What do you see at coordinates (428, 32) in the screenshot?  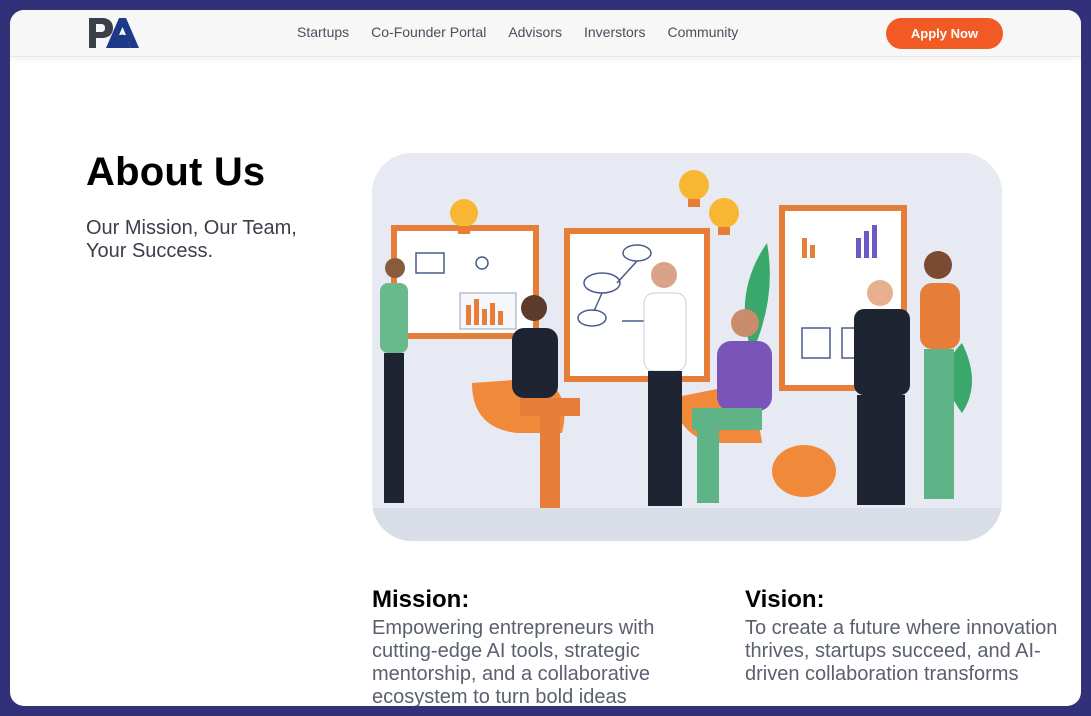 I see `nav-co-founder-portal: Co-Founder Portal` at bounding box center [428, 32].